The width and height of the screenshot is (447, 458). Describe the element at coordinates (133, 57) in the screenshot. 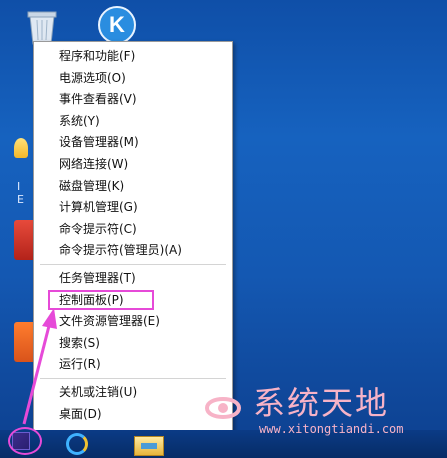

I see `menu-item-programs-features: 程序和功能(F)` at that location.